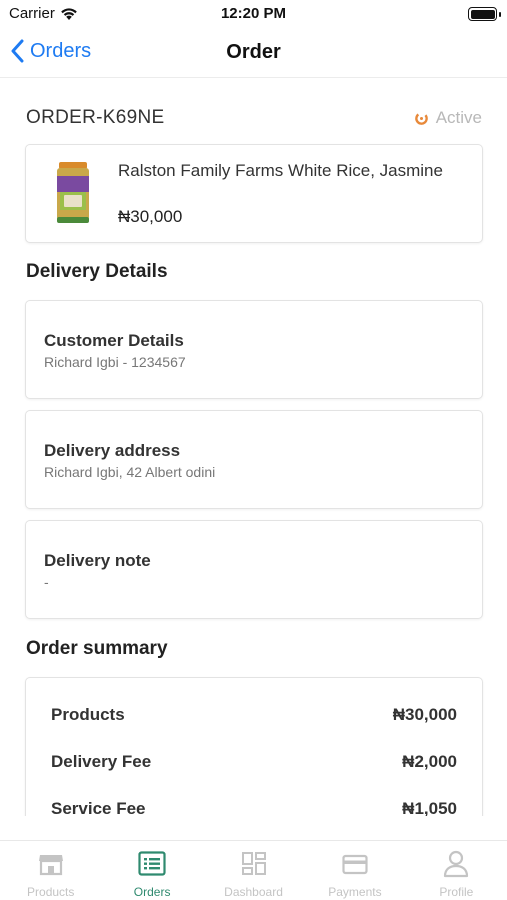 The width and height of the screenshot is (507, 900). What do you see at coordinates (355, 892) in the screenshot?
I see `tab-label: Payments` at bounding box center [355, 892].